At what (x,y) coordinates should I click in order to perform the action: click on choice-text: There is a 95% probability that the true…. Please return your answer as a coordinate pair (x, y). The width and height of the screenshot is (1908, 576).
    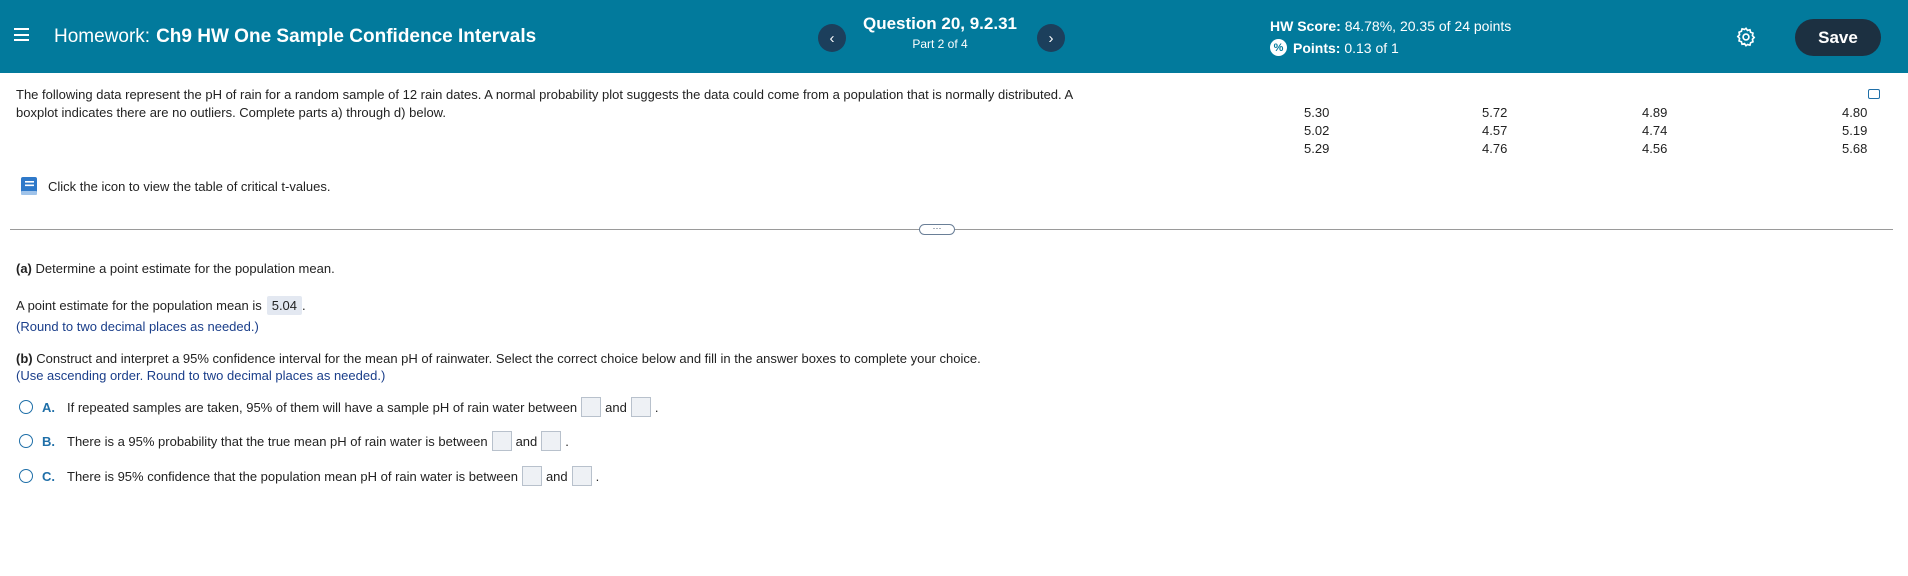
    Looking at the image, I should click on (277, 441).